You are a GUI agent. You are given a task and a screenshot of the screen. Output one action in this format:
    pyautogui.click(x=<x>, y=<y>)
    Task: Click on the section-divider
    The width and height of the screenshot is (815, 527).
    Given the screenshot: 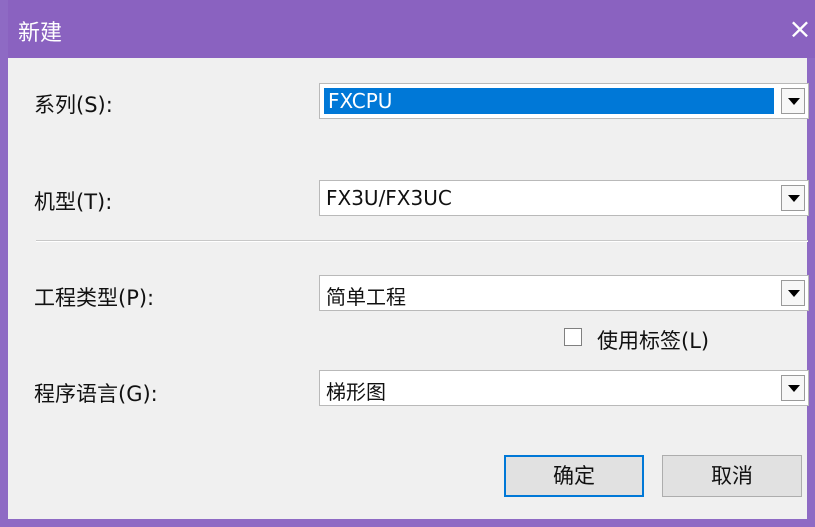 What is the action you would take?
    pyautogui.click(x=422, y=241)
    